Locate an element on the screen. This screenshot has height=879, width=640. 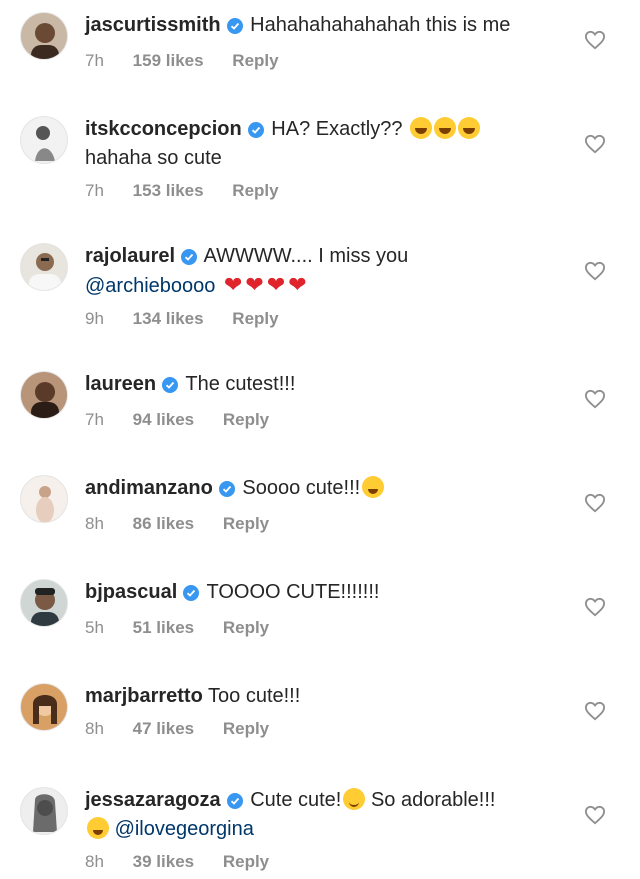
likes-count: 134 likes is located at coordinates (168, 318).